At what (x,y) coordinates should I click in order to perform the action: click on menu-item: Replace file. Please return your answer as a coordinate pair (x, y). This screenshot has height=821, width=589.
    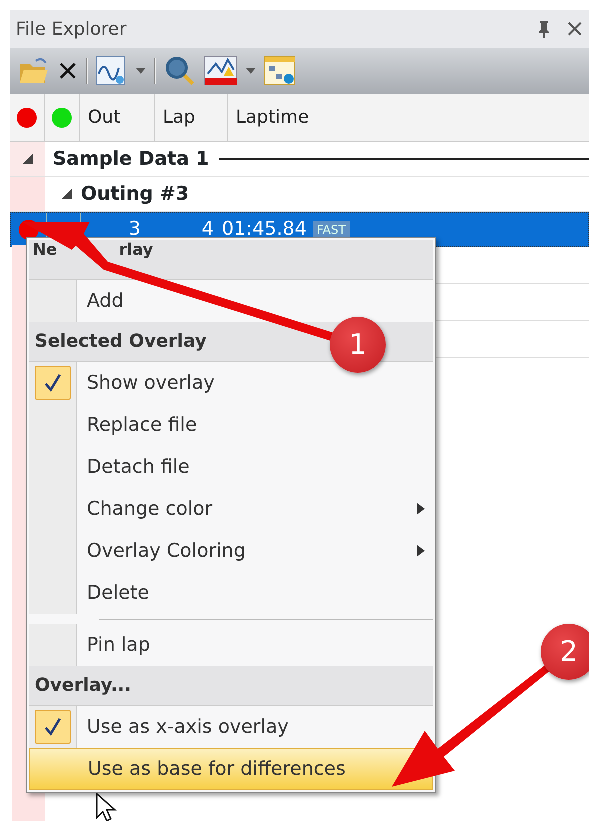
    Looking at the image, I should click on (231, 425).